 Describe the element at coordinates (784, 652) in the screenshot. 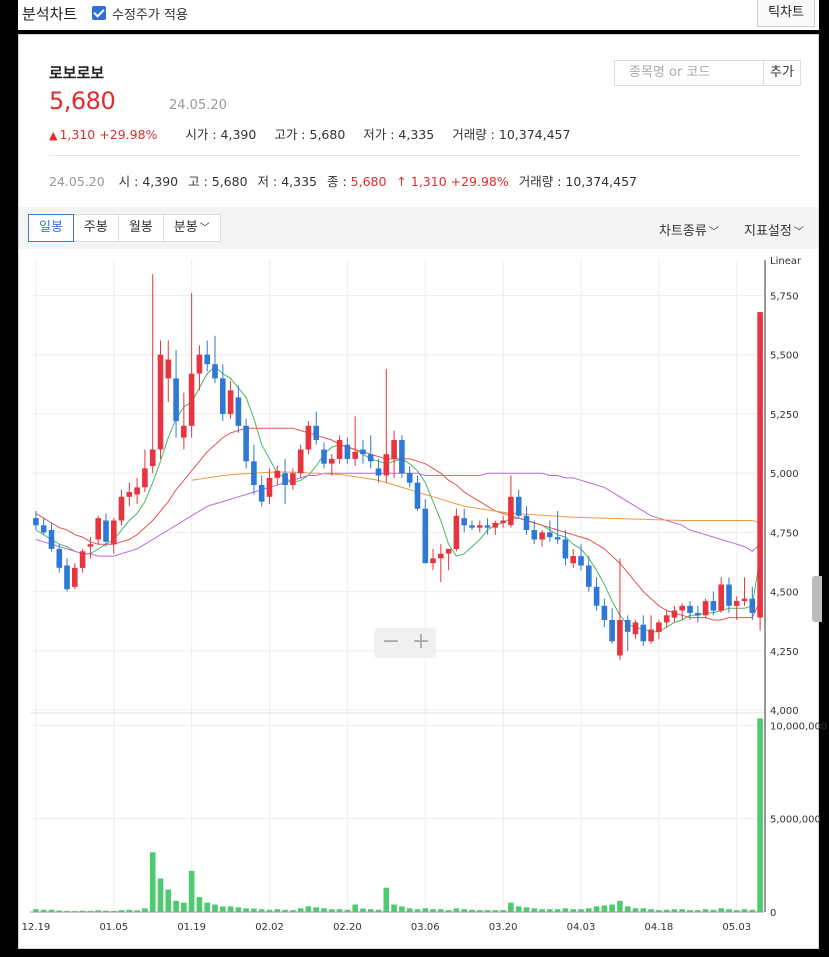

I see `y-tick-label: 4,250` at that location.